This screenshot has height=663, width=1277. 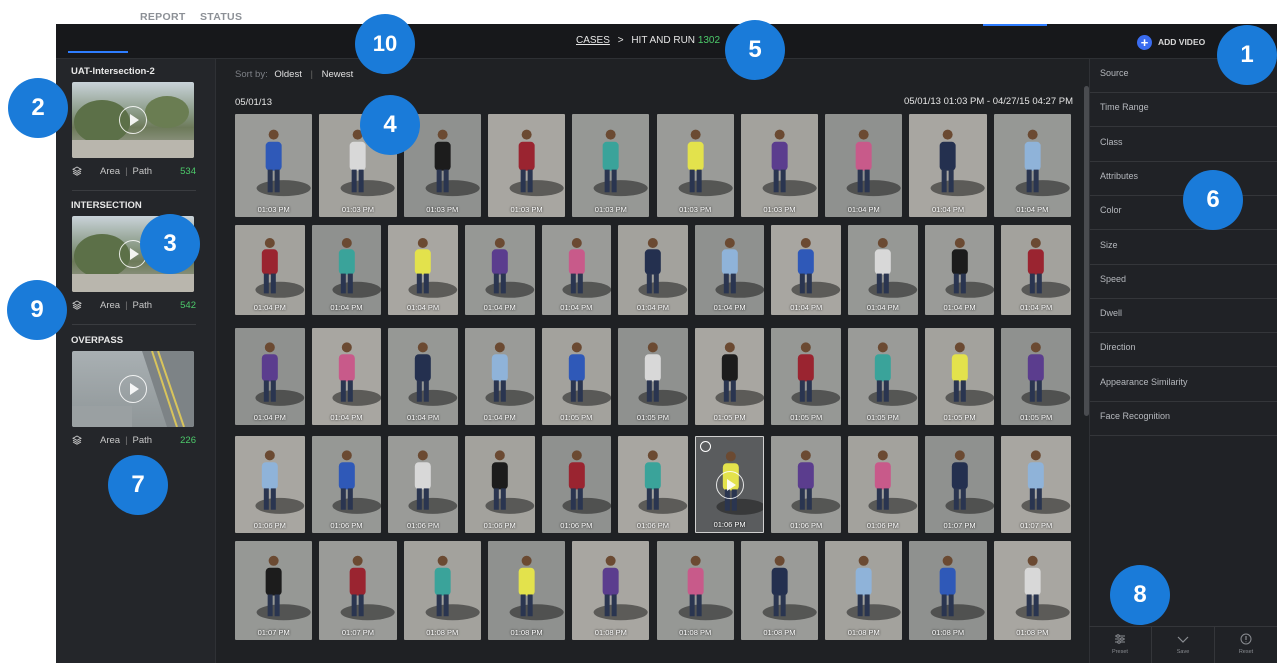 I want to click on reset-button: Reset, so click(x=1246, y=645).